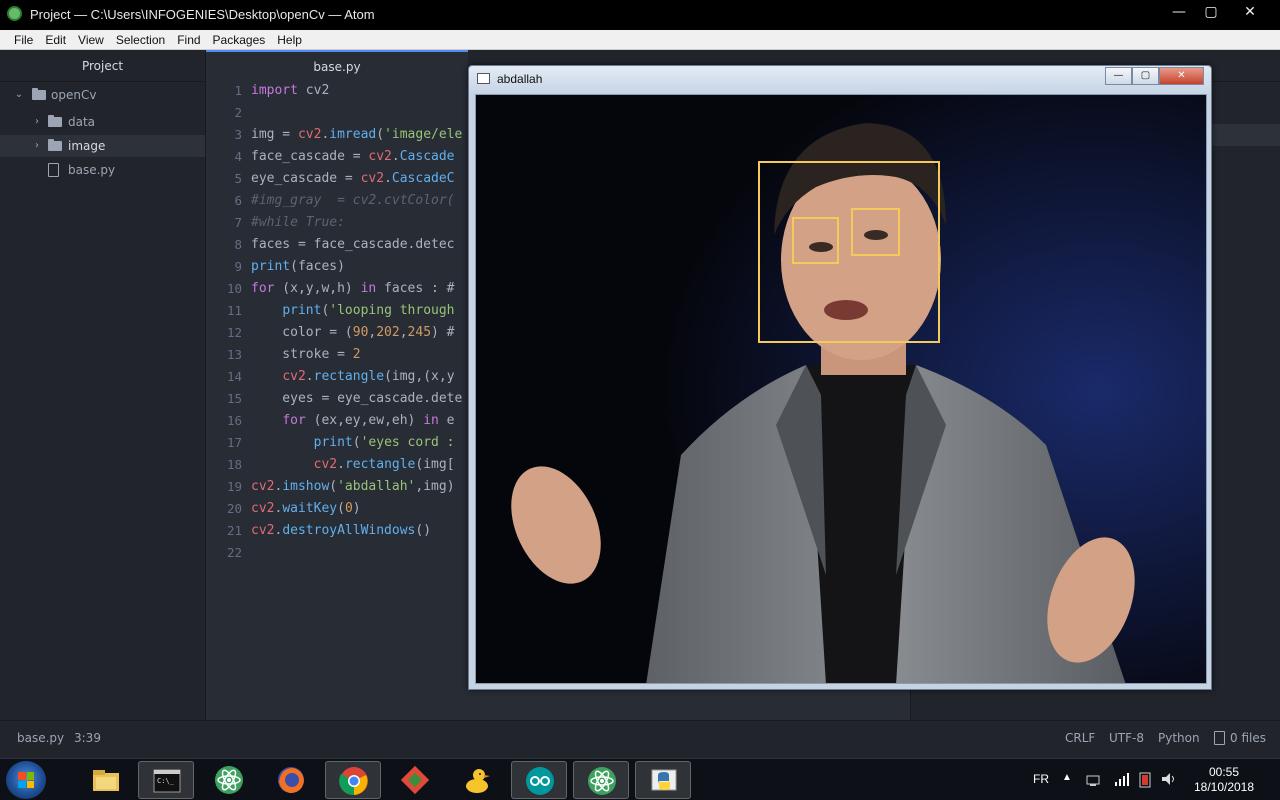 This screenshot has height=800, width=1280. Describe the element at coordinates (23, 40) in the screenshot. I see `menu-file: File` at that location.